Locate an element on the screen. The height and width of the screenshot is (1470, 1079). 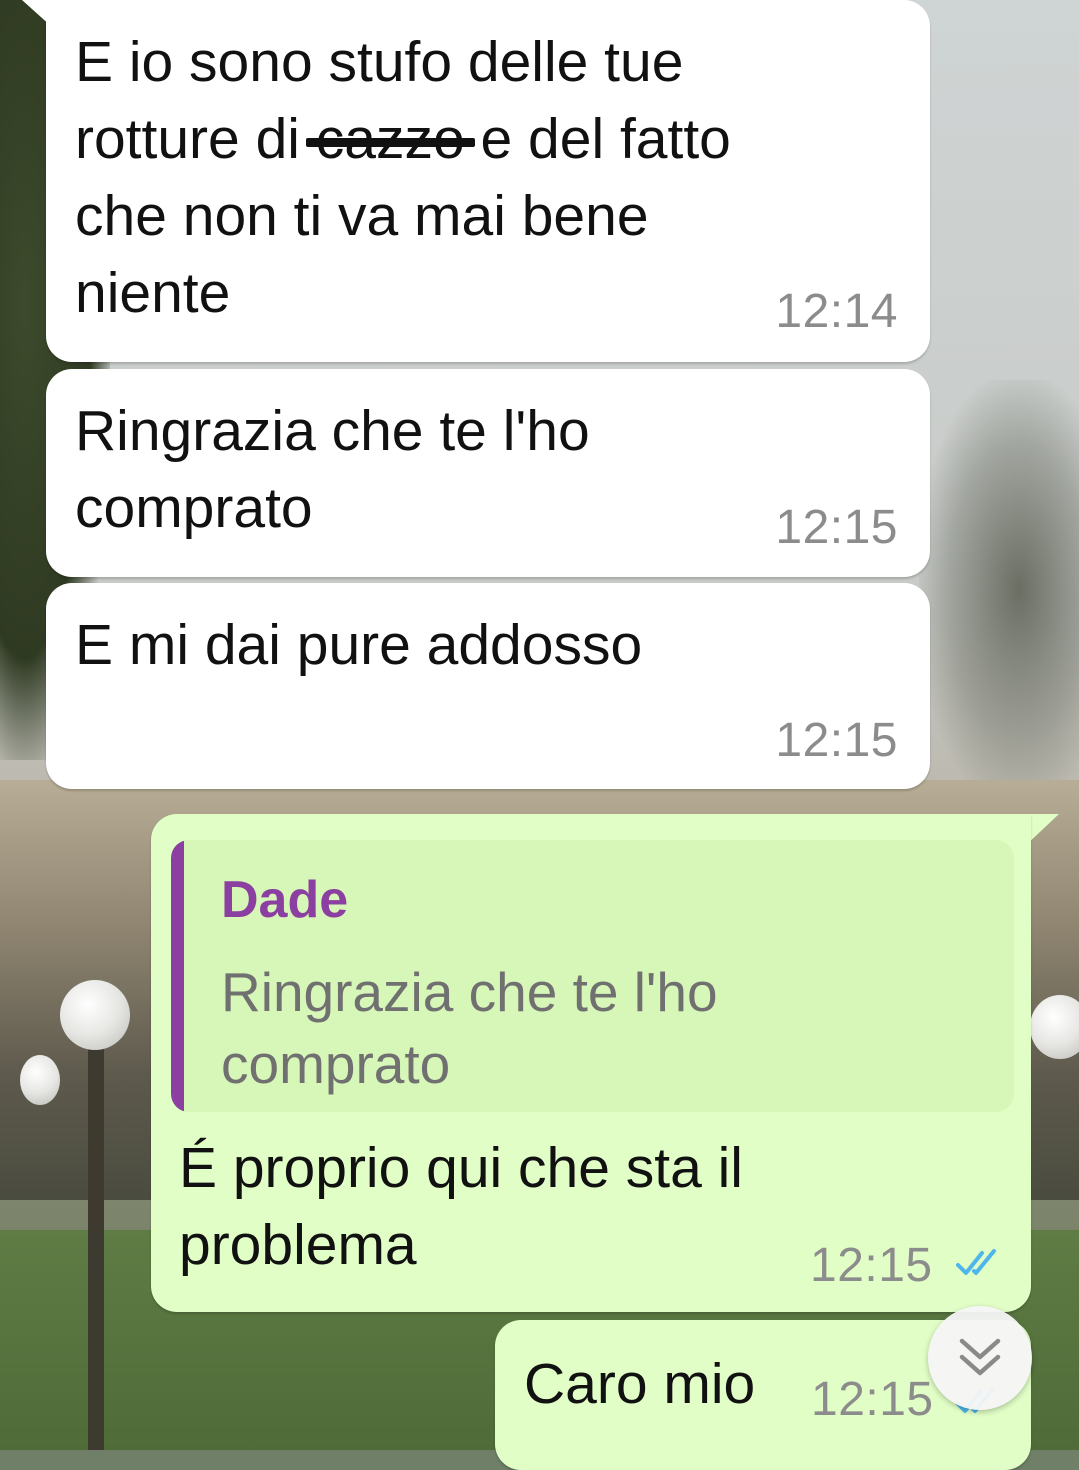
incoming-message: Ringrazia che te l'ho comprato 12:15 is located at coordinates (488, 473).